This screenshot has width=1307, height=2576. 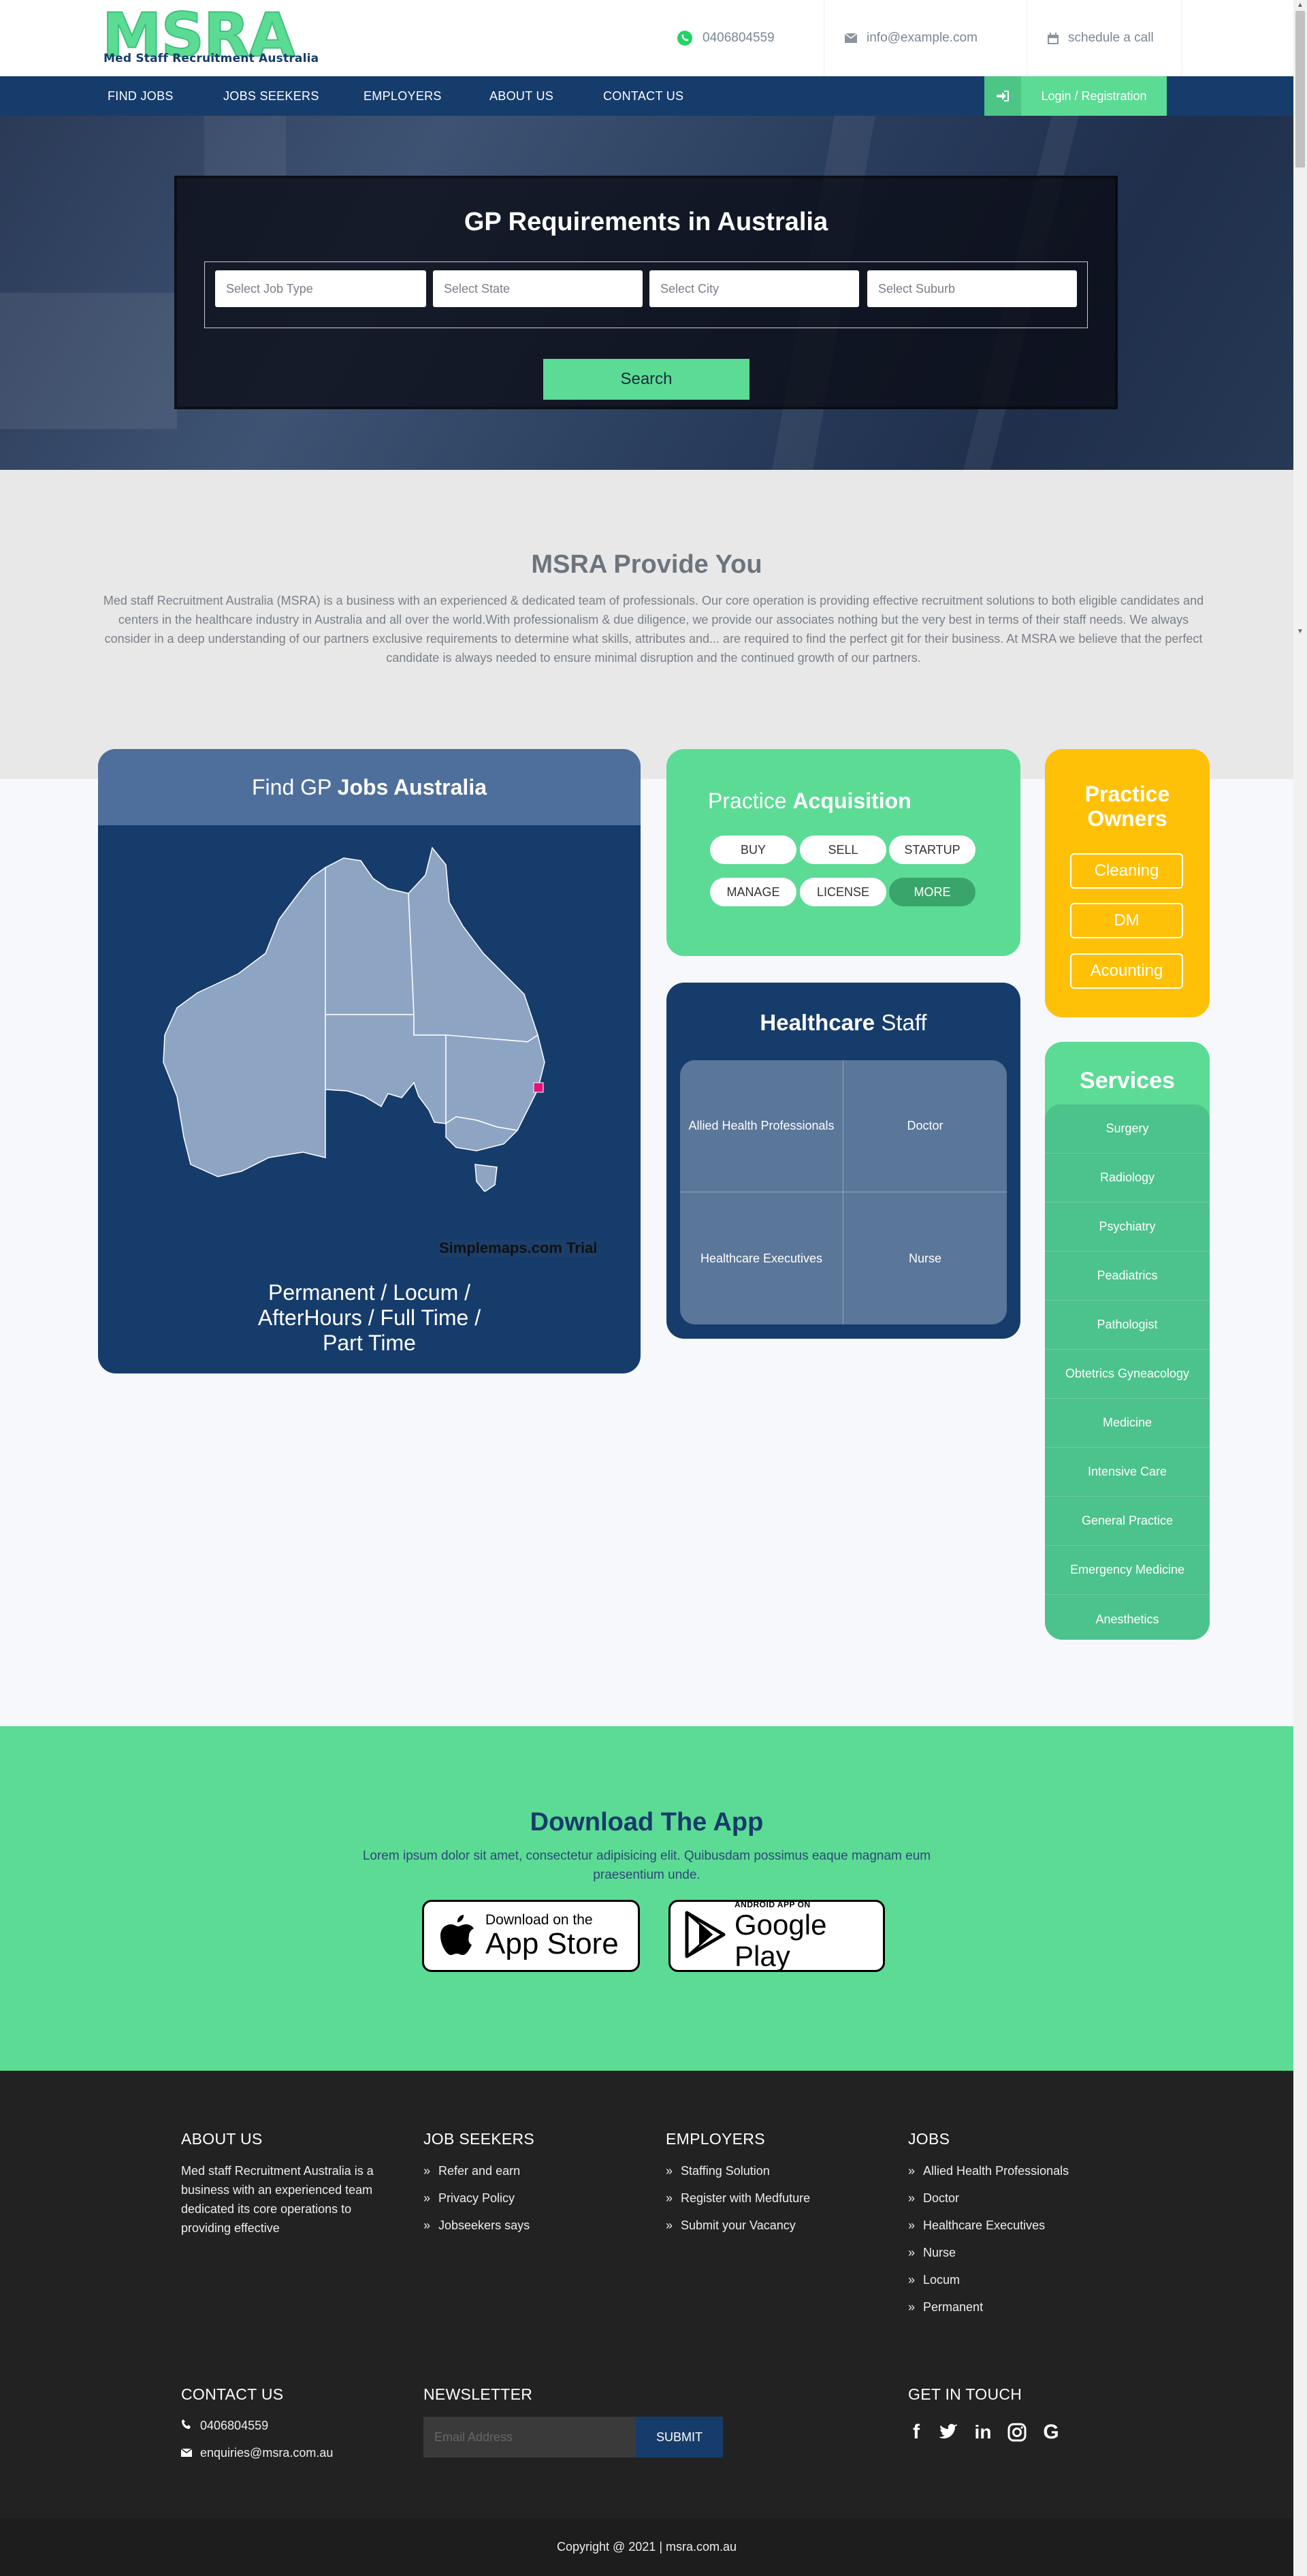 What do you see at coordinates (972, 288) in the screenshot?
I see `select-suburb: Select Suburb` at bounding box center [972, 288].